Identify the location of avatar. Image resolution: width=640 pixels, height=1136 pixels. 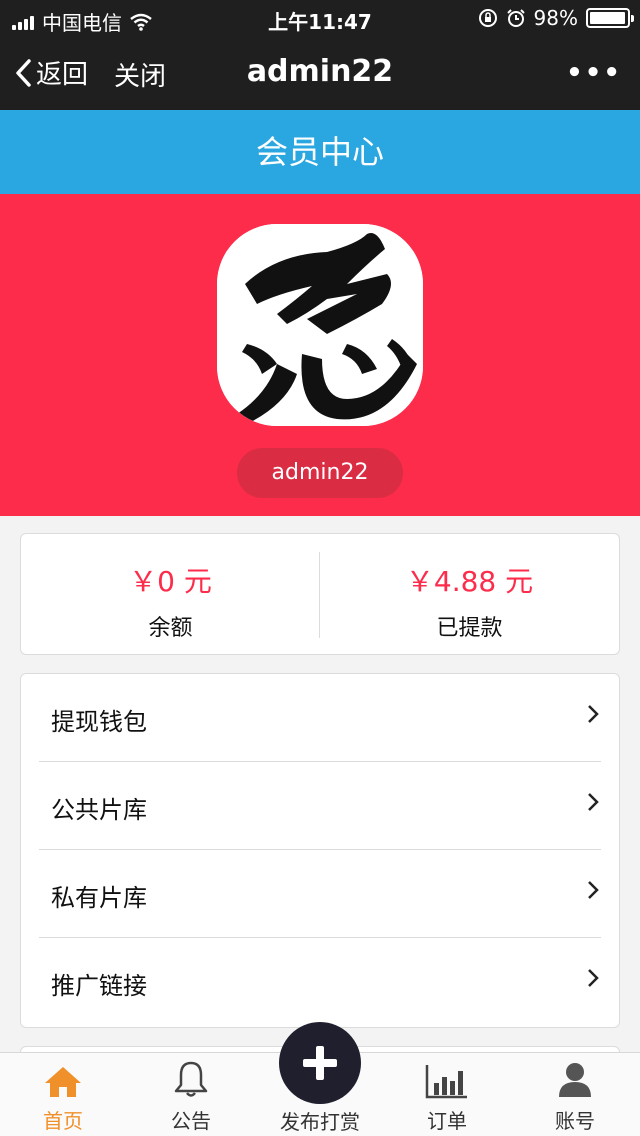
(320, 325).